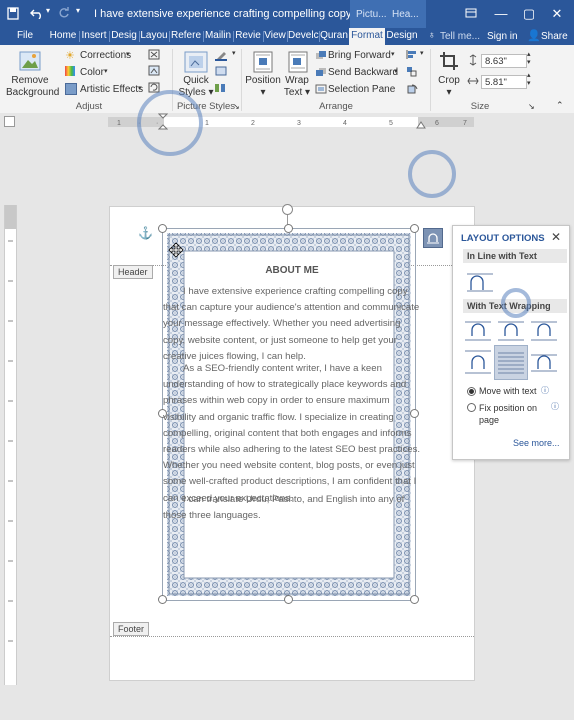 Image resolution: width=574 pixels, height=720 pixels. I want to click on resize-handle-bottom-right, so click(414, 599).